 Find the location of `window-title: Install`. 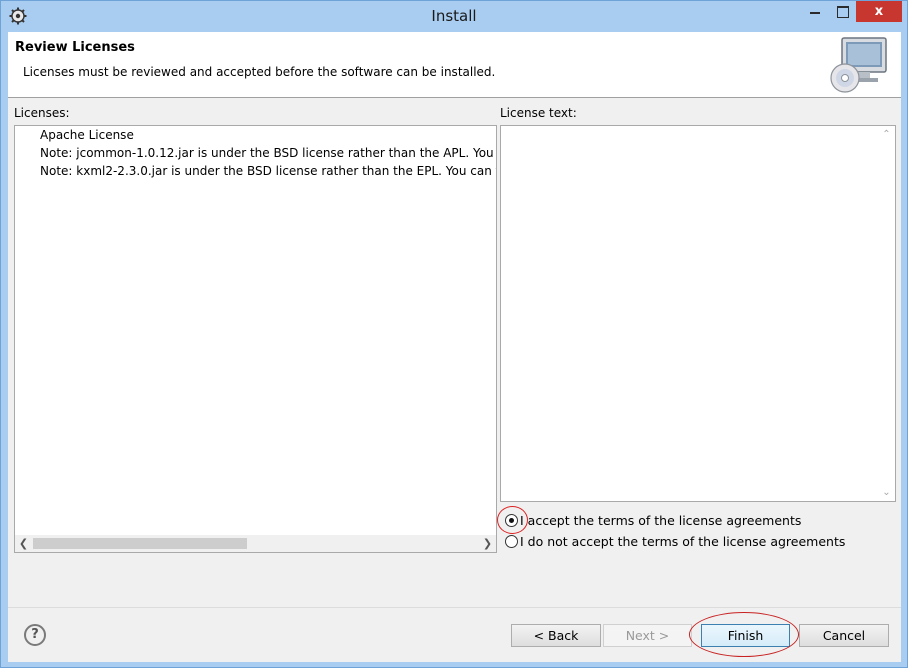

window-title: Install is located at coordinates (454, 16).